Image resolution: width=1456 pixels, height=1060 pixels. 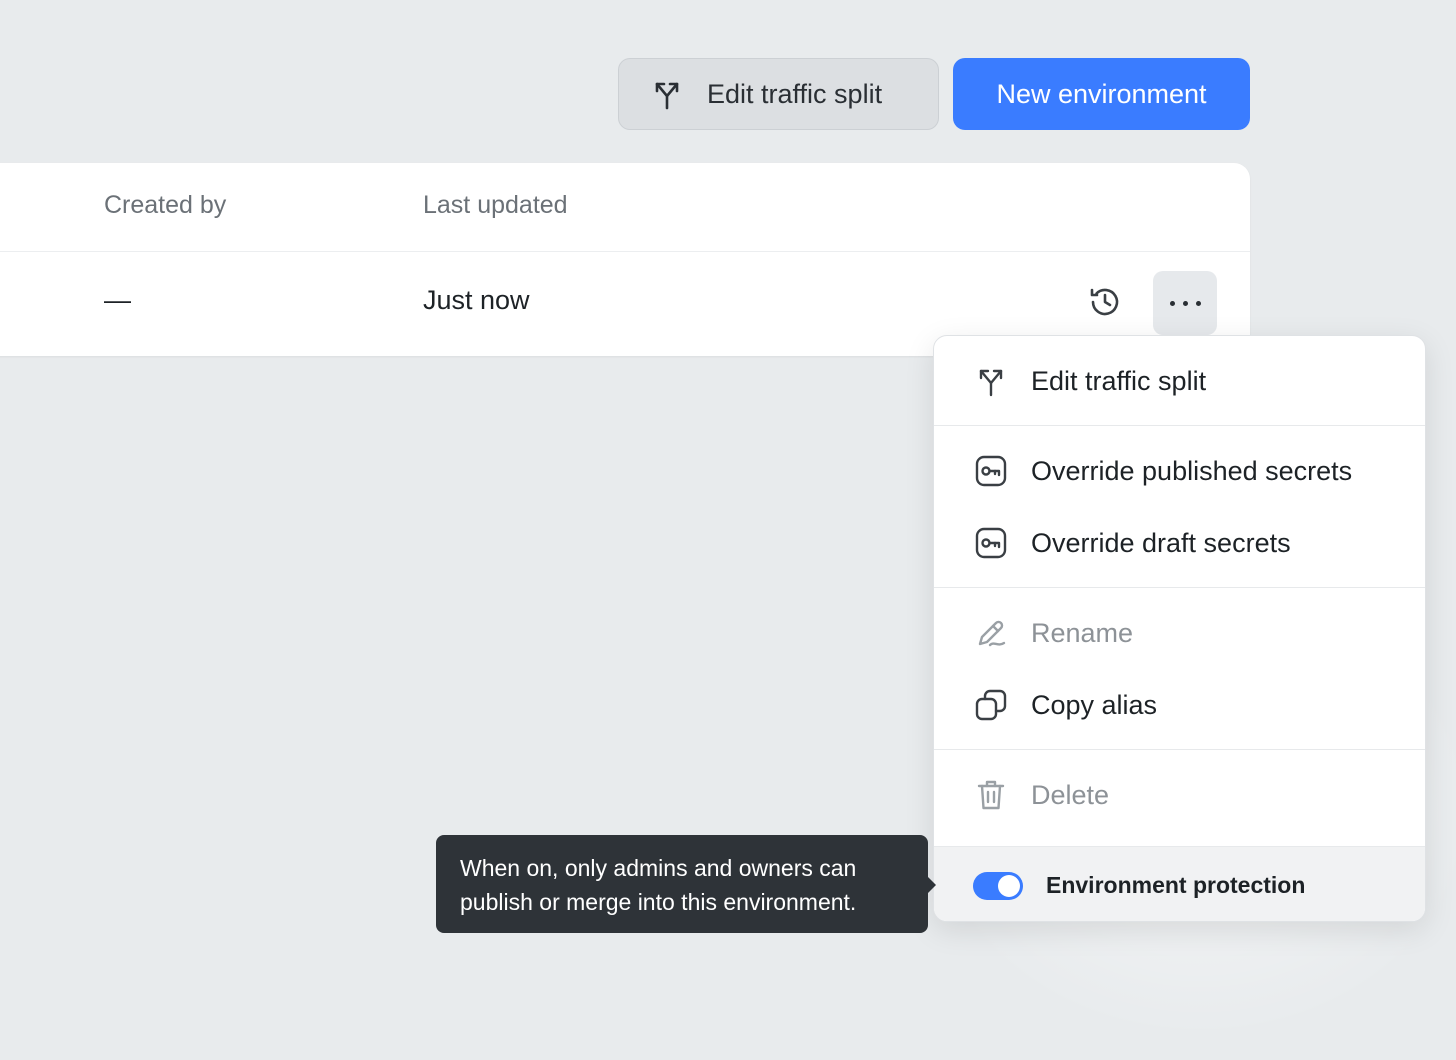 I want to click on trash-icon, so click(x=991, y=795).